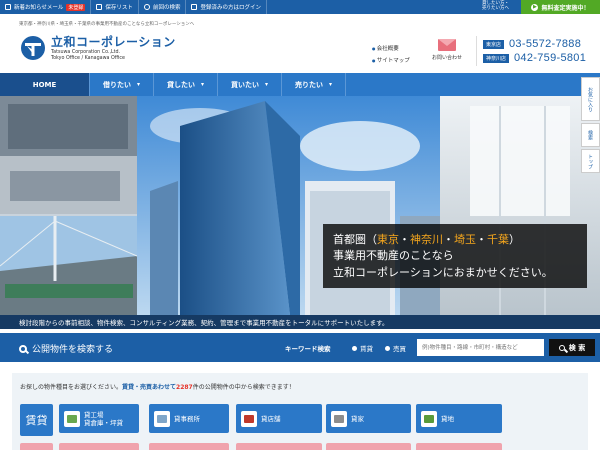 Image resolution: width=600 pixels, height=450 pixels. Describe the element at coordinates (314, 84) in the screenshot. I see `nav-sell: 売りたい ▾` at that location.